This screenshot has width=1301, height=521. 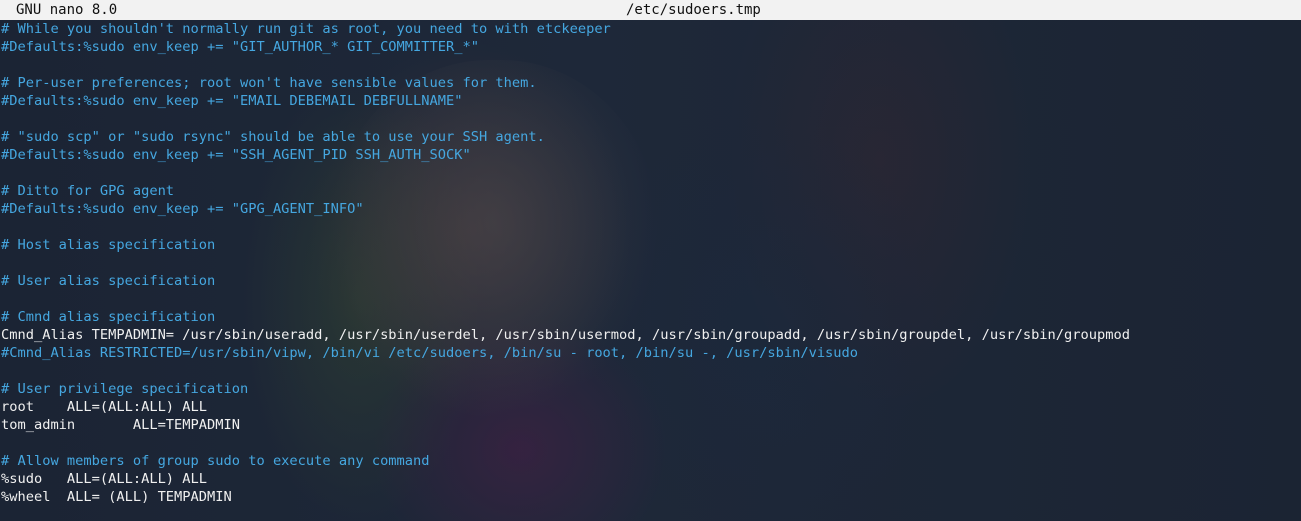 I want to click on code-line: tom_admin ALL=TEMPADMIN, so click(x=650, y=425).